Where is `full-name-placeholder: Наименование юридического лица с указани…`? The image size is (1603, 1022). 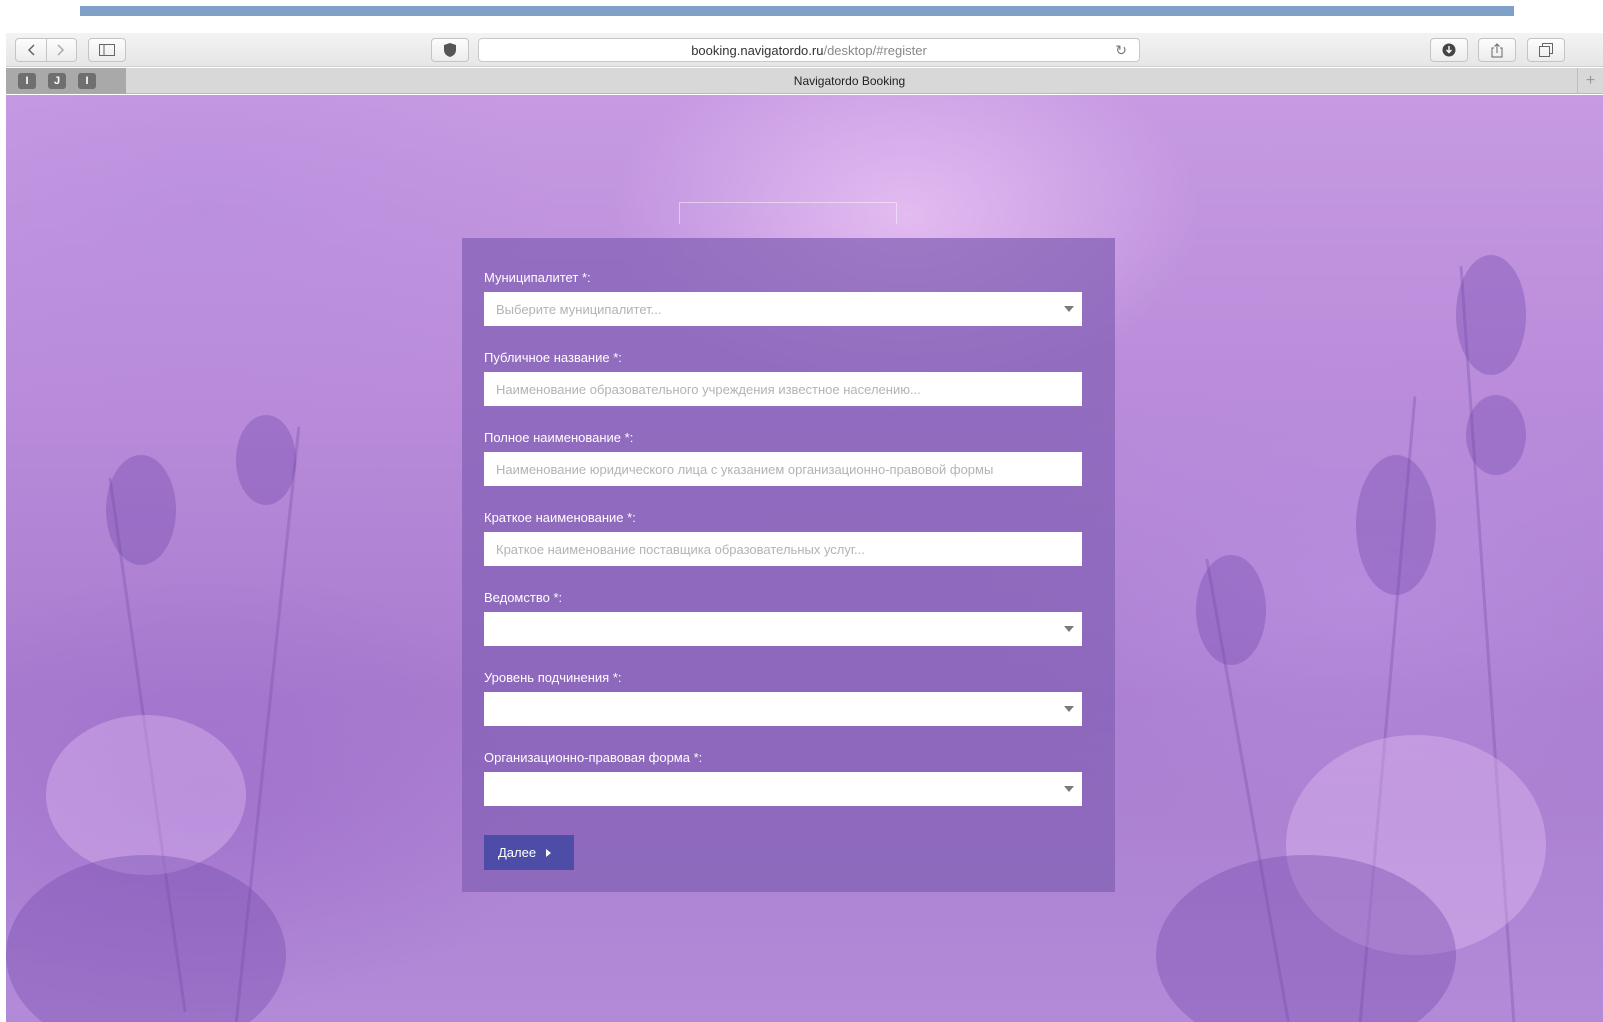
full-name-placeholder: Наименование юридического лица с указани… is located at coordinates (745, 469).